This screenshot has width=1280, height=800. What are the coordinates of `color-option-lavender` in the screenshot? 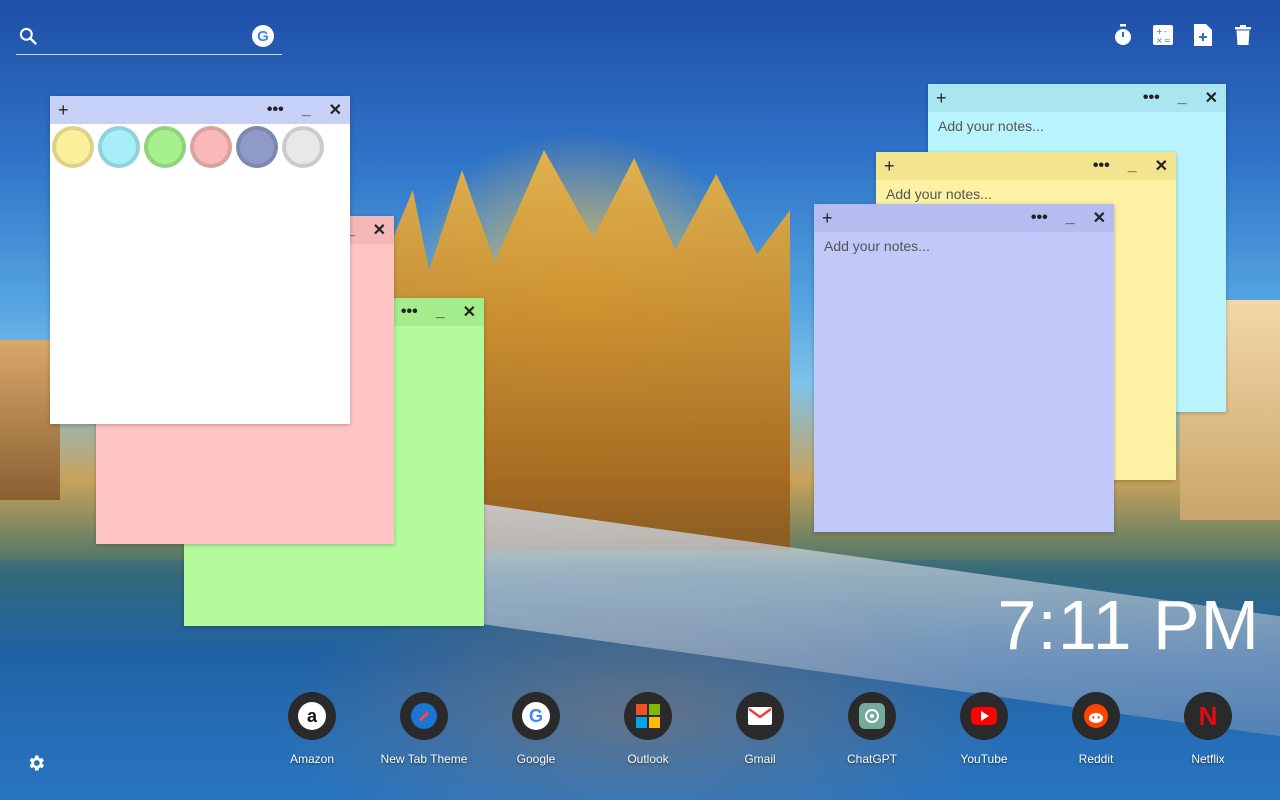 It's located at (257, 147).